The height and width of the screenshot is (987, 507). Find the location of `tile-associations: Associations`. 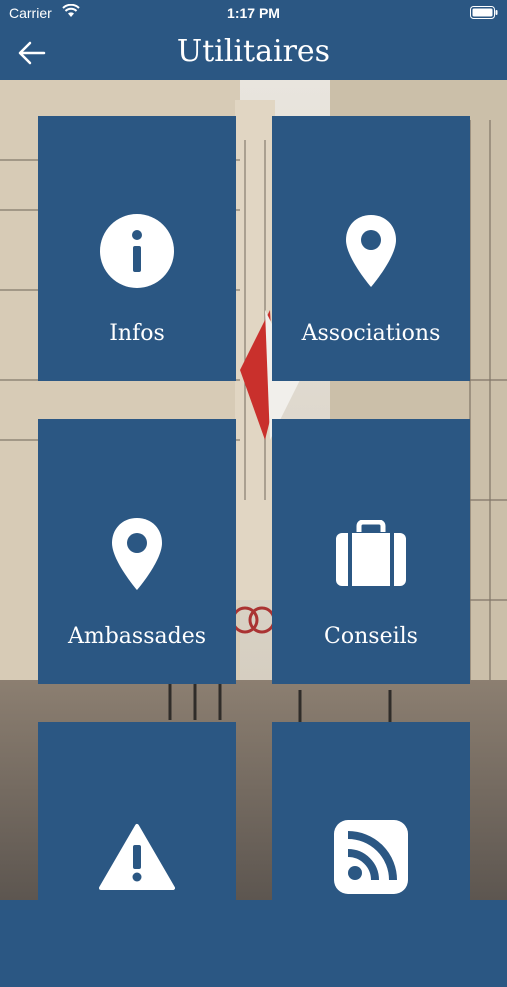

tile-associations: Associations is located at coordinates (371, 248).